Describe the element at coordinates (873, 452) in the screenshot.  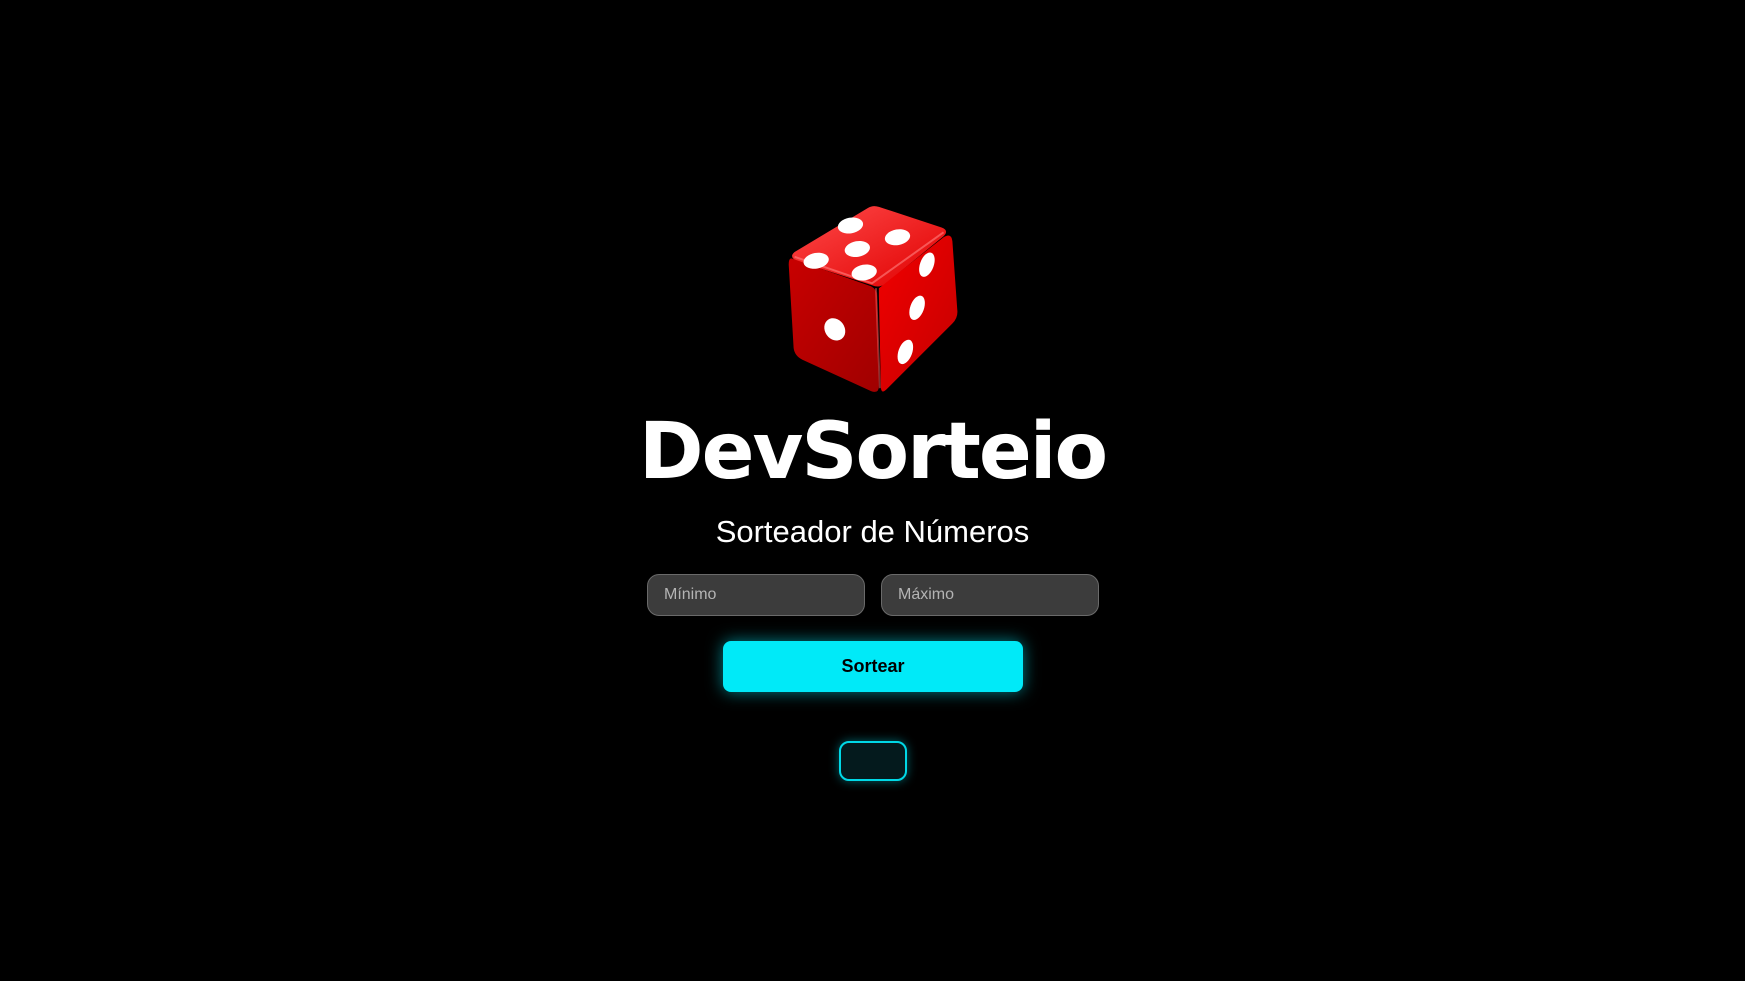
I see `app-title: DevSorteio` at that location.